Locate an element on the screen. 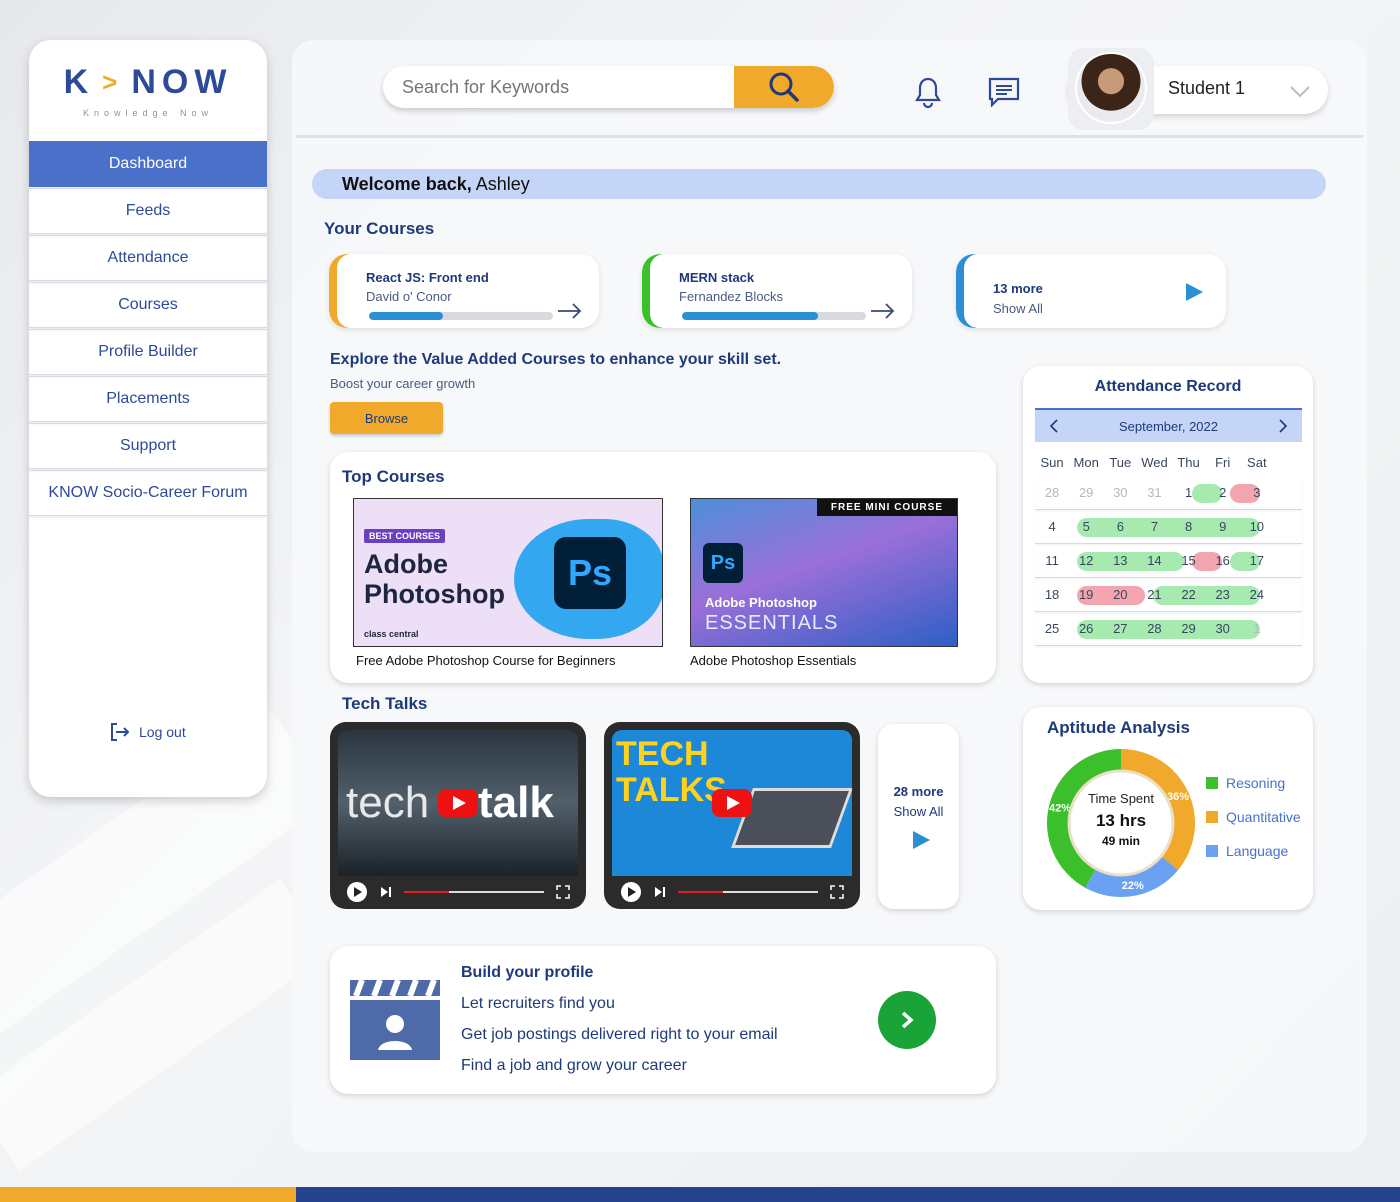 Image resolution: width=1400 pixels, height=1202 pixels. sidebar-item-dashboard: Dashboard is located at coordinates (148, 164).